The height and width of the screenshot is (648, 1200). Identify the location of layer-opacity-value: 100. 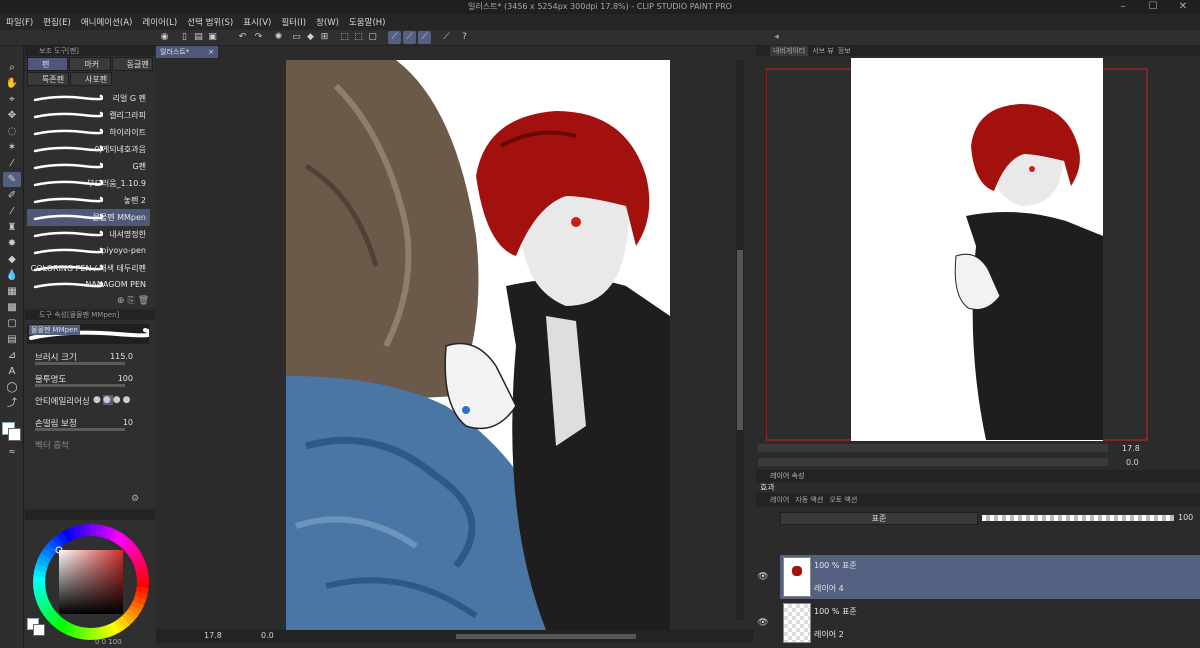
(1185, 517).